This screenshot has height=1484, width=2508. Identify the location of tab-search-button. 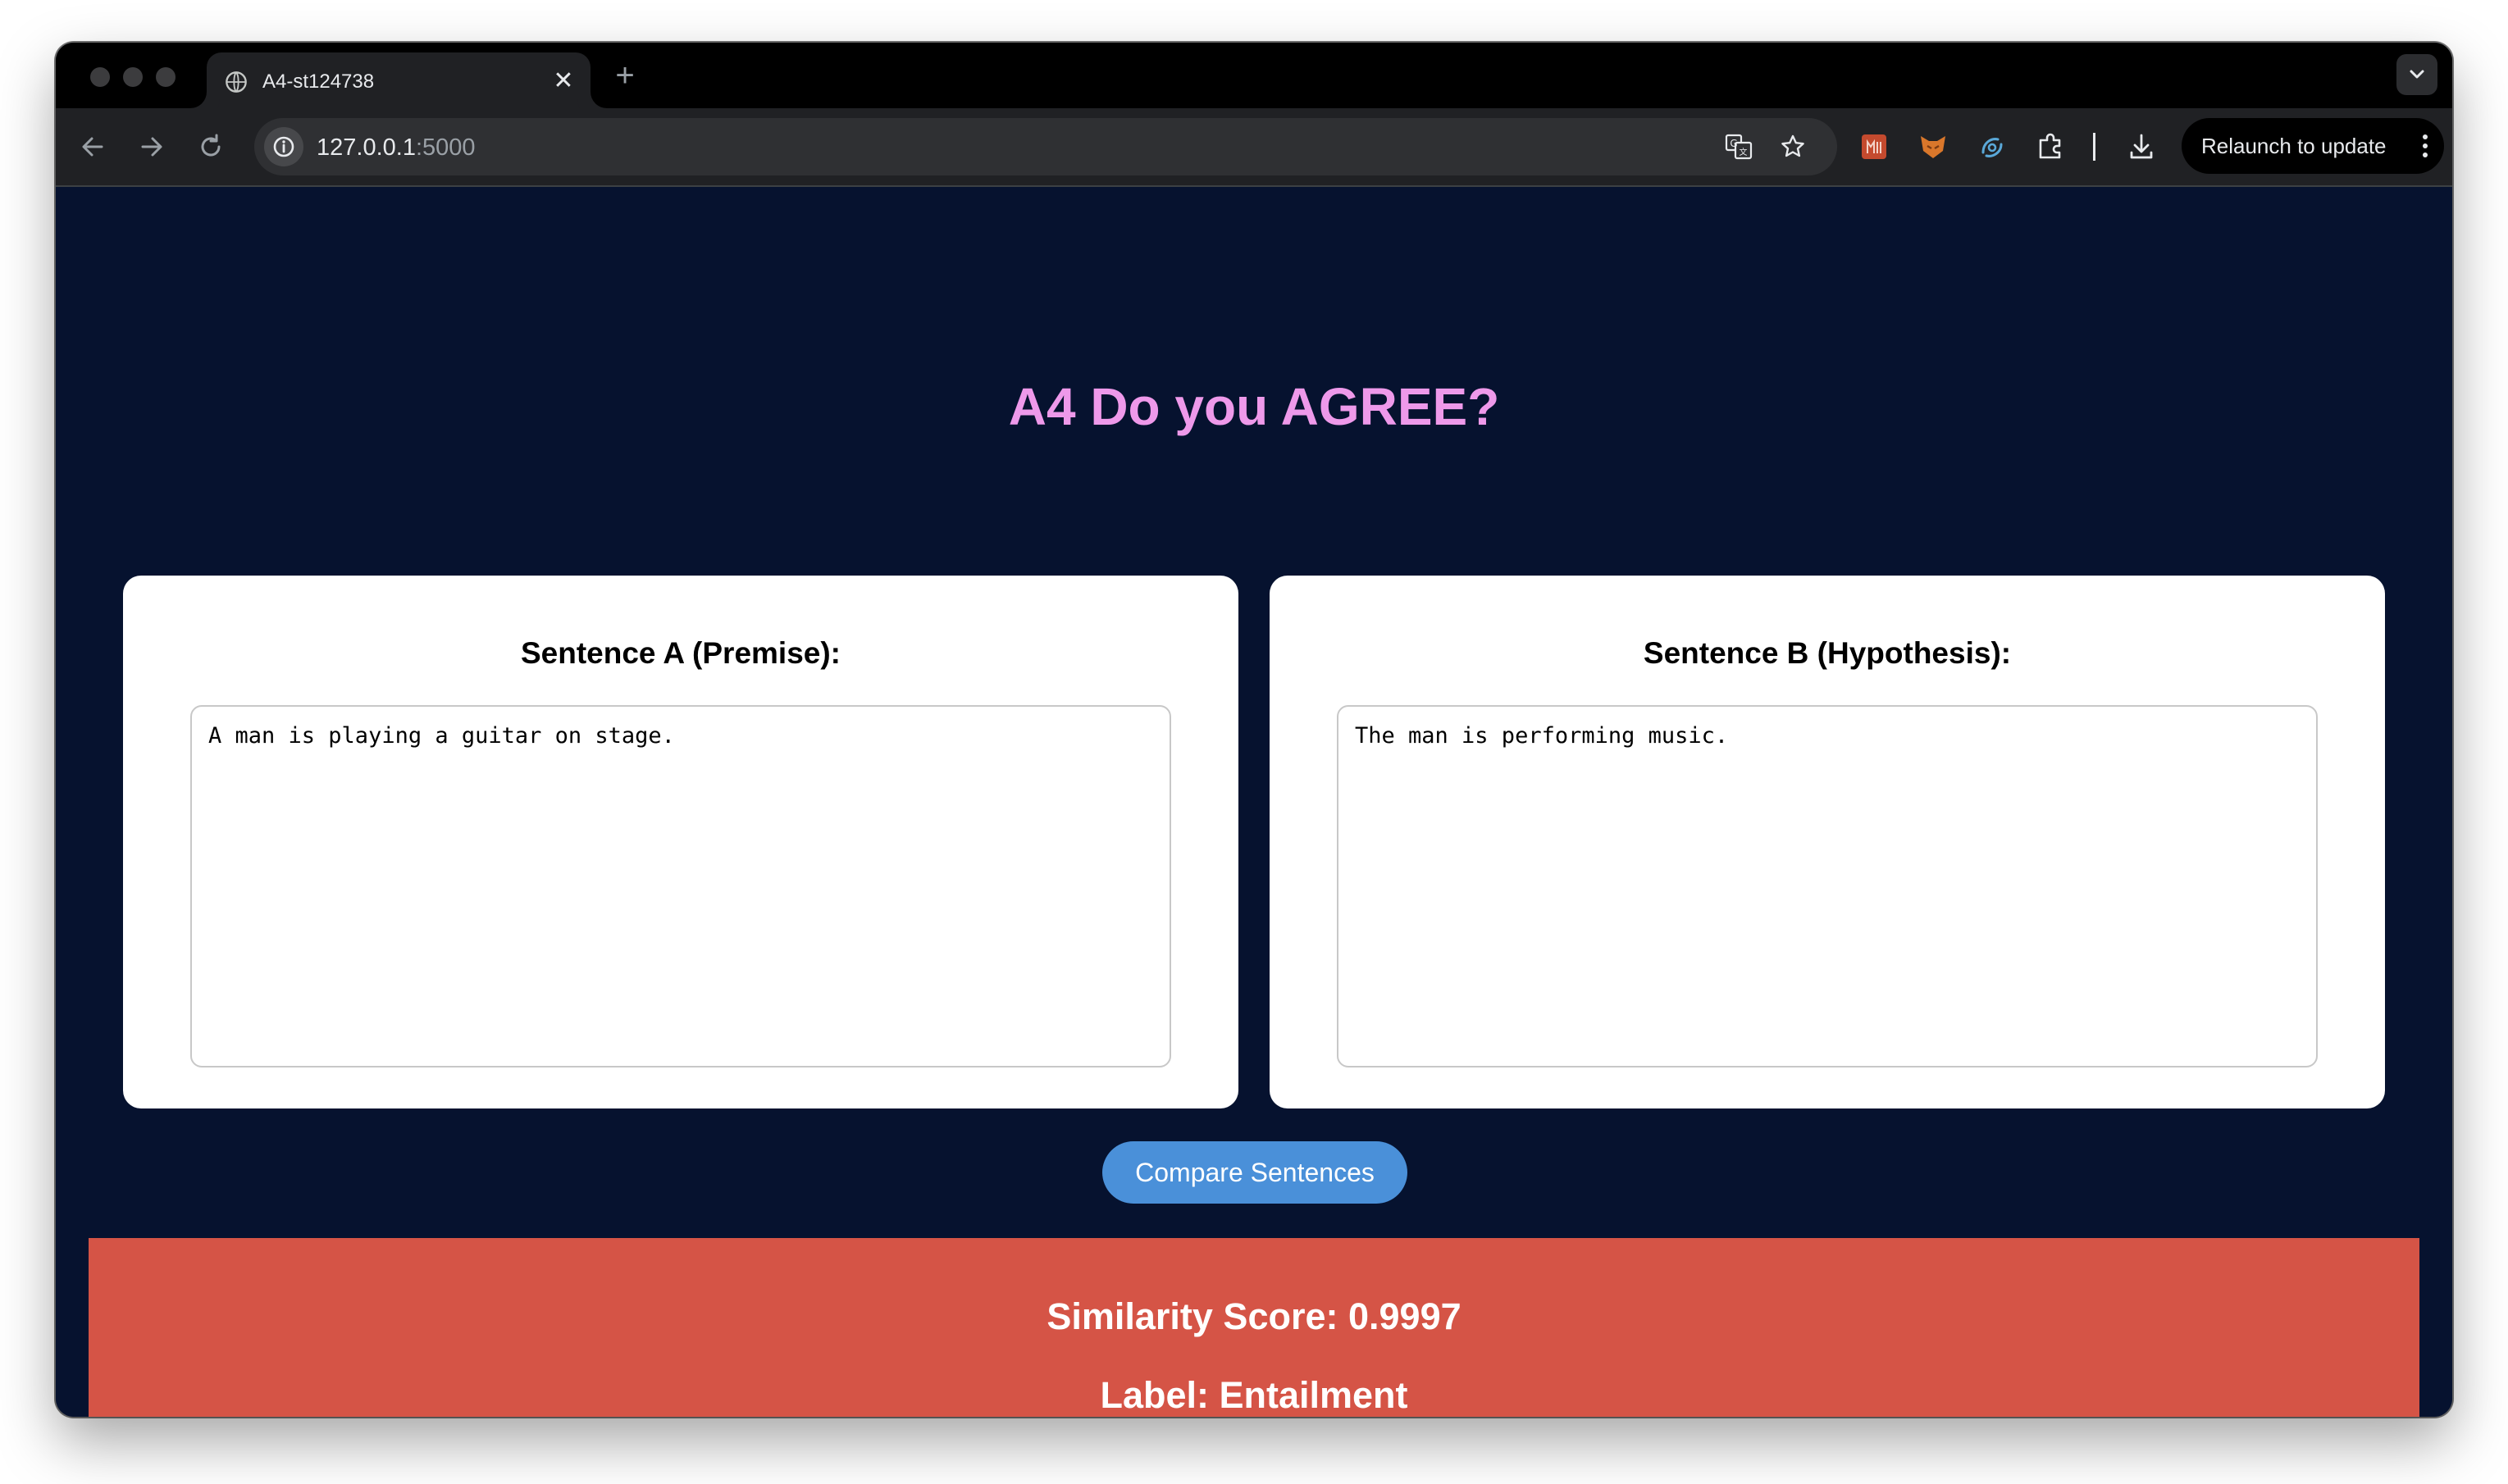
(2416, 74).